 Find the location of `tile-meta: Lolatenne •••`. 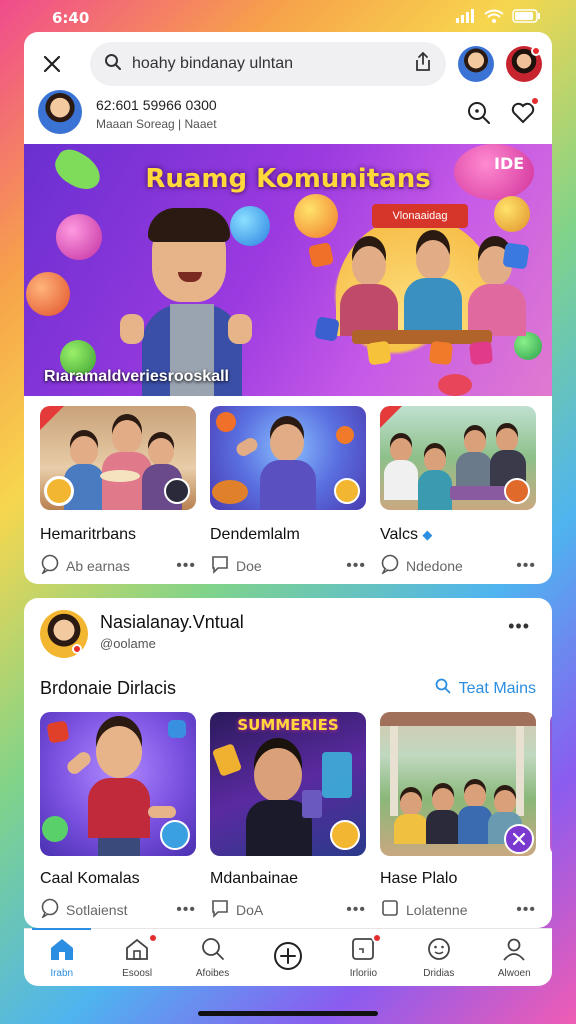

tile-meta: Lolatenne ••• is located at coordinates (458, 909).